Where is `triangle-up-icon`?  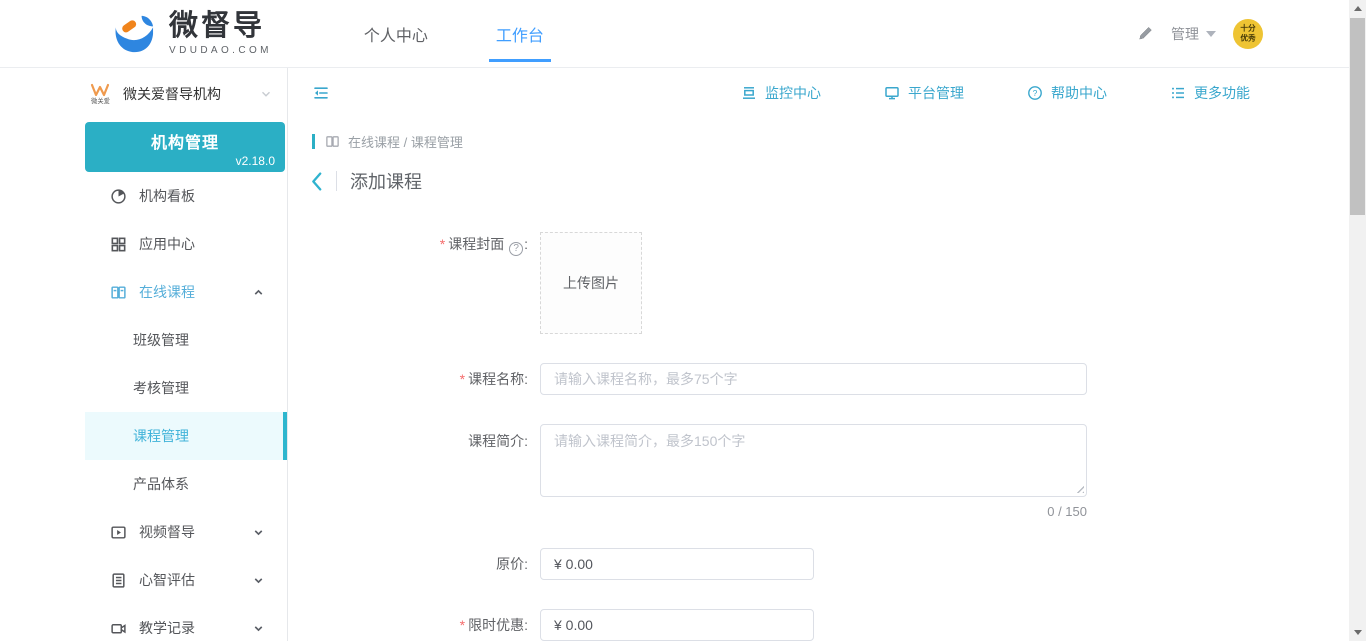
triangle-up-icon is located at coordinates (1357, 8).